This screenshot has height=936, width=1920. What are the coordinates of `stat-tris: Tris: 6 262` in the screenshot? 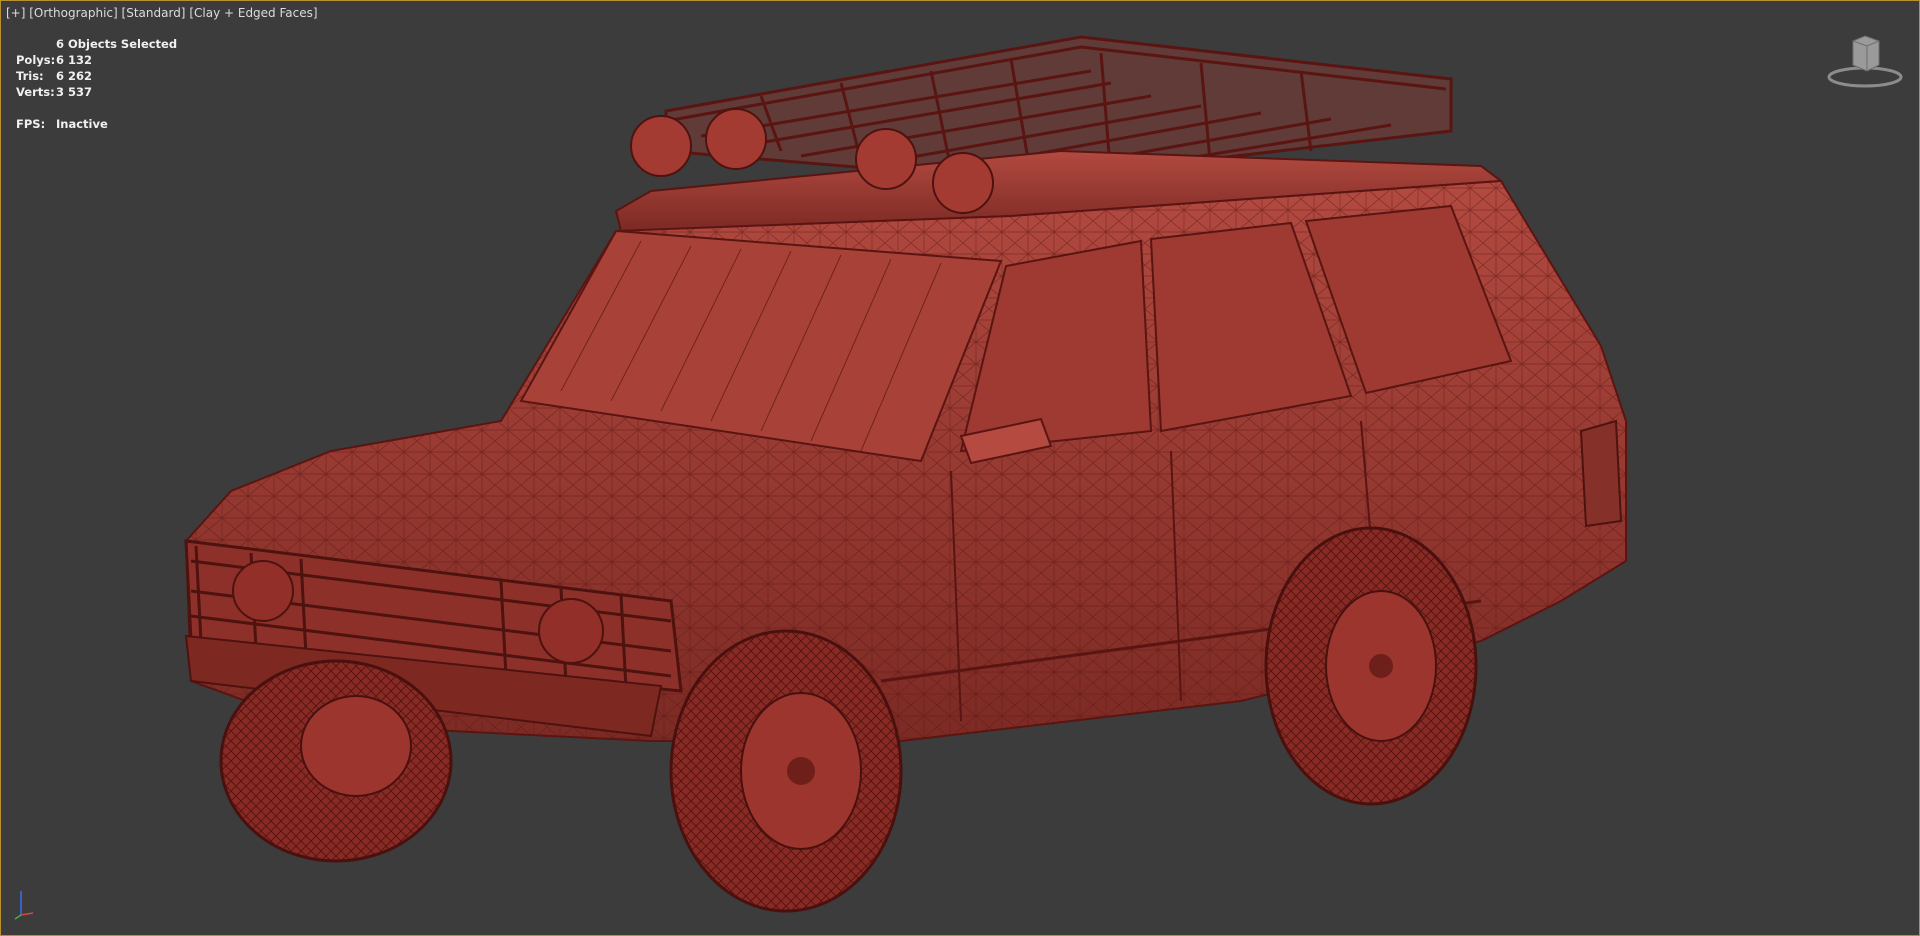 It's located at (96, 76).